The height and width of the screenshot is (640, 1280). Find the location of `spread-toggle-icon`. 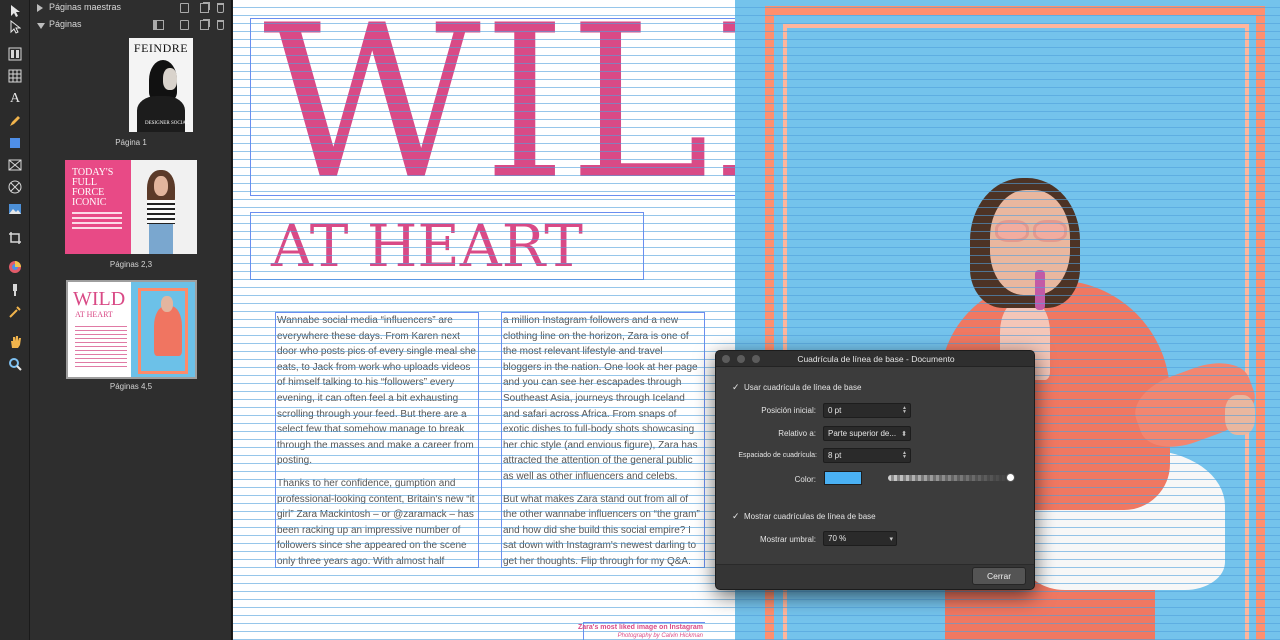

spread-toggle-icon is located at coordinates (158, 25).